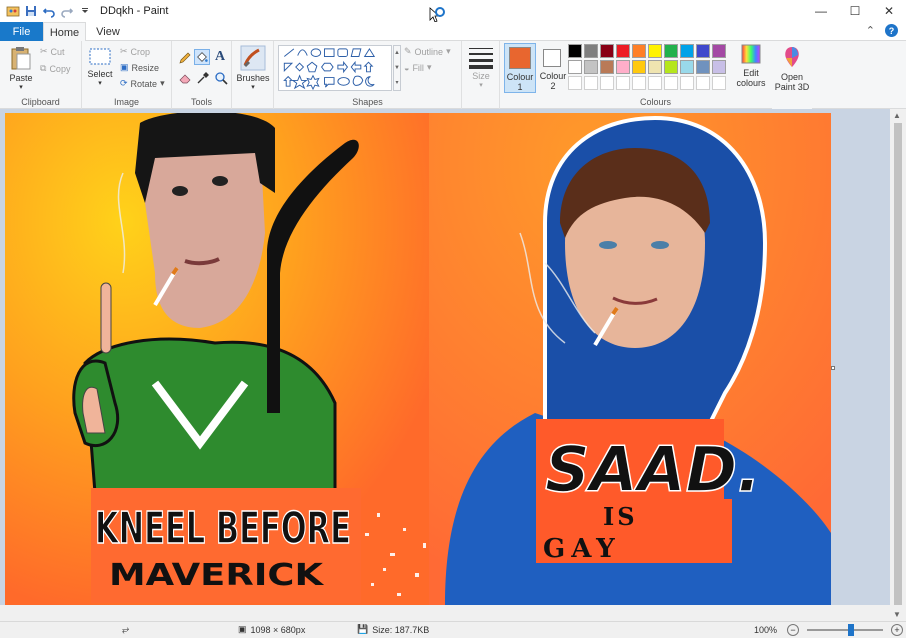 The height and width of the screenshot is (638, 906). I want to click on crop-button: ✂ Crop, so click(135, 51).